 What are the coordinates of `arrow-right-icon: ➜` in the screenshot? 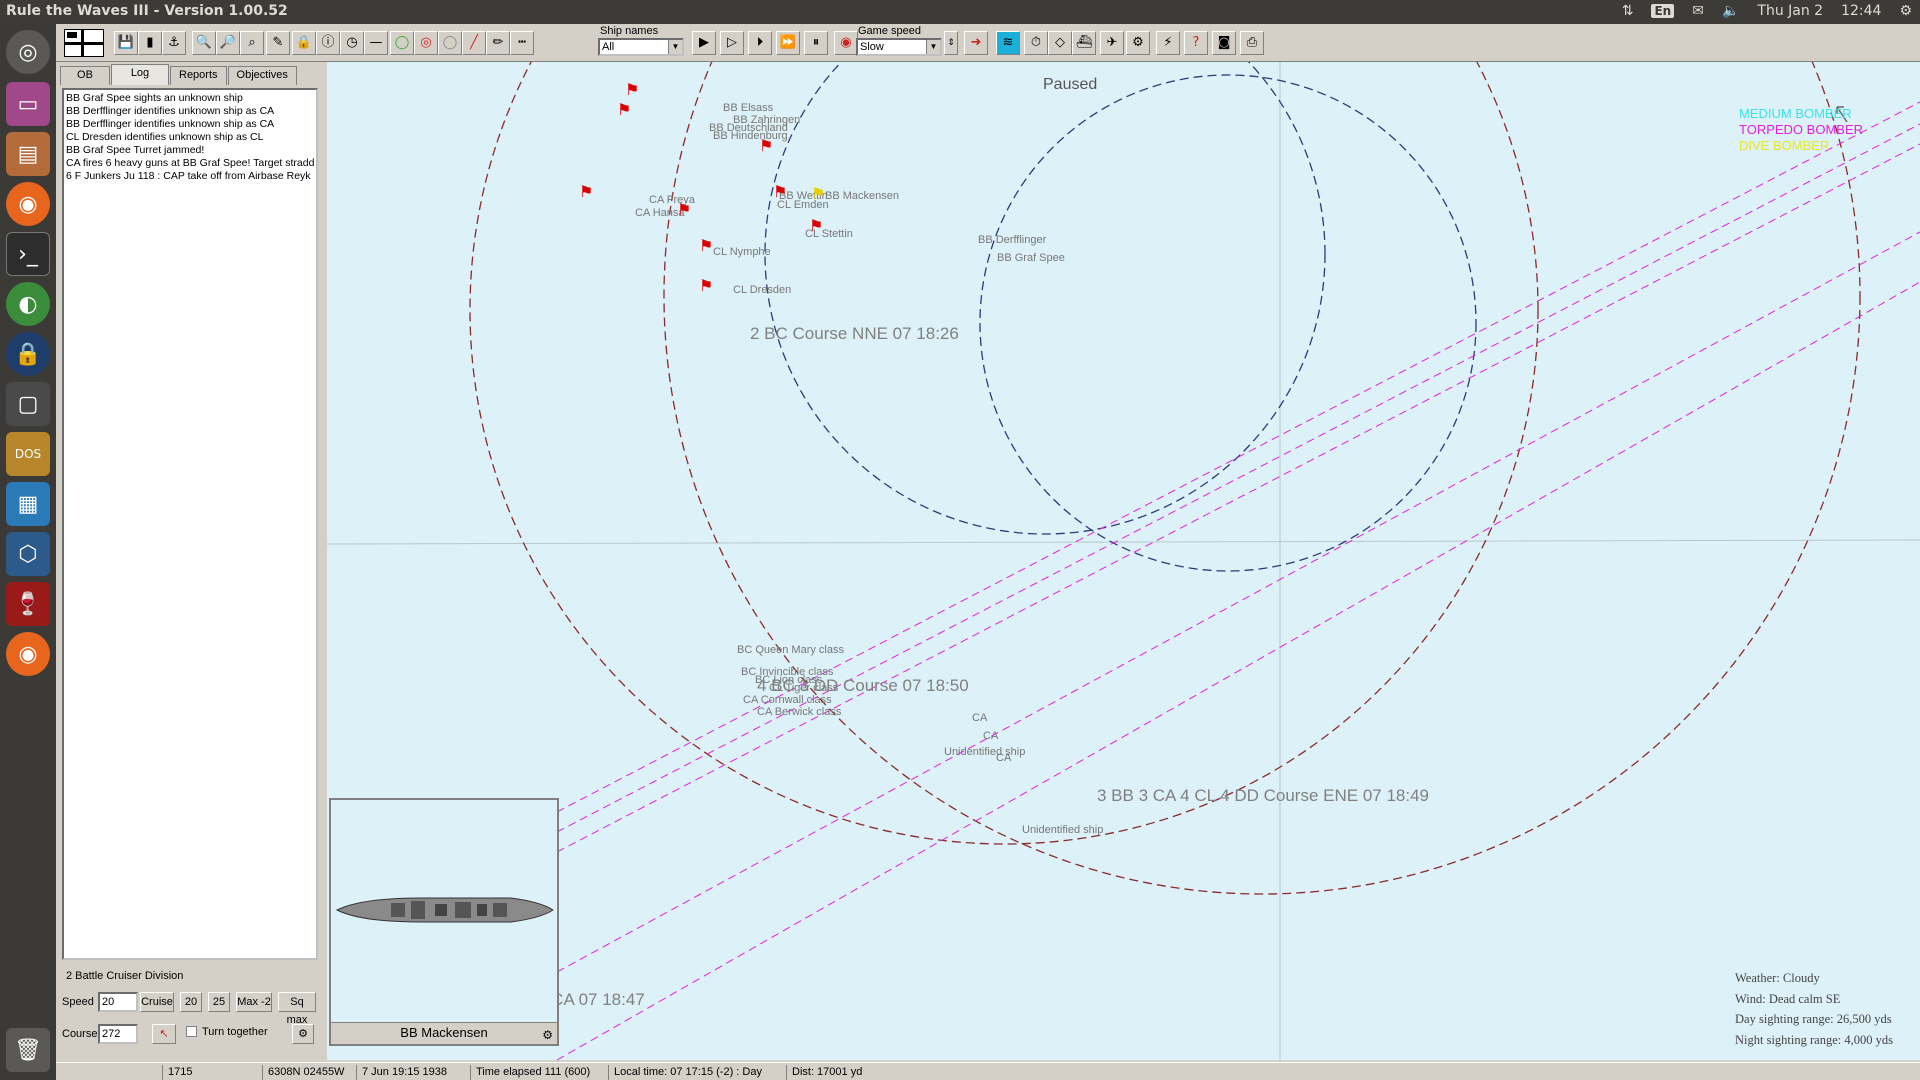 It's located at (976, 43).